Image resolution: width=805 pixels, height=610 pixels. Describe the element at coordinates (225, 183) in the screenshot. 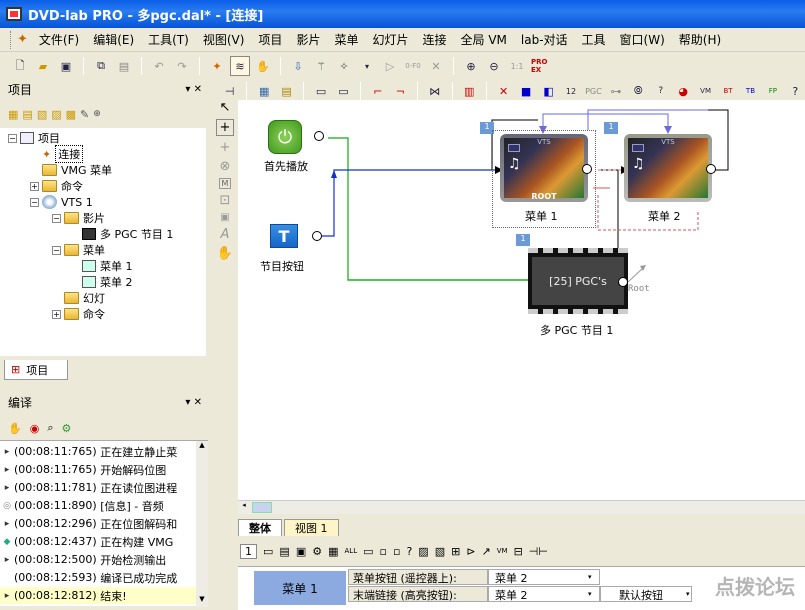

I see `m-tool-icon: M` at that location.